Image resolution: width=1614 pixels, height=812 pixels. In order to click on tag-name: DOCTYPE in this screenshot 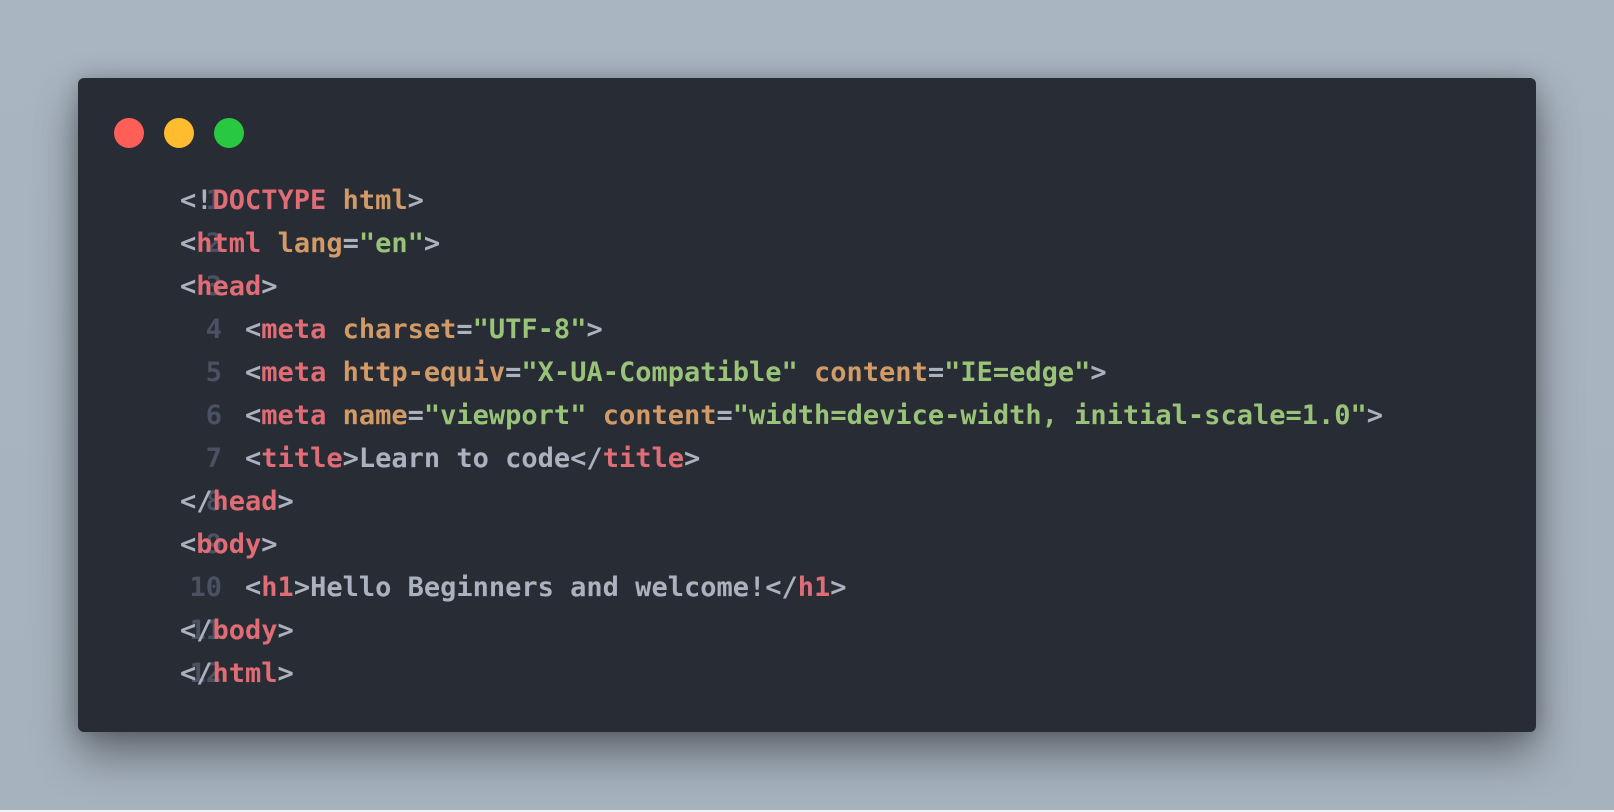, I will do `click(269, 200)`.